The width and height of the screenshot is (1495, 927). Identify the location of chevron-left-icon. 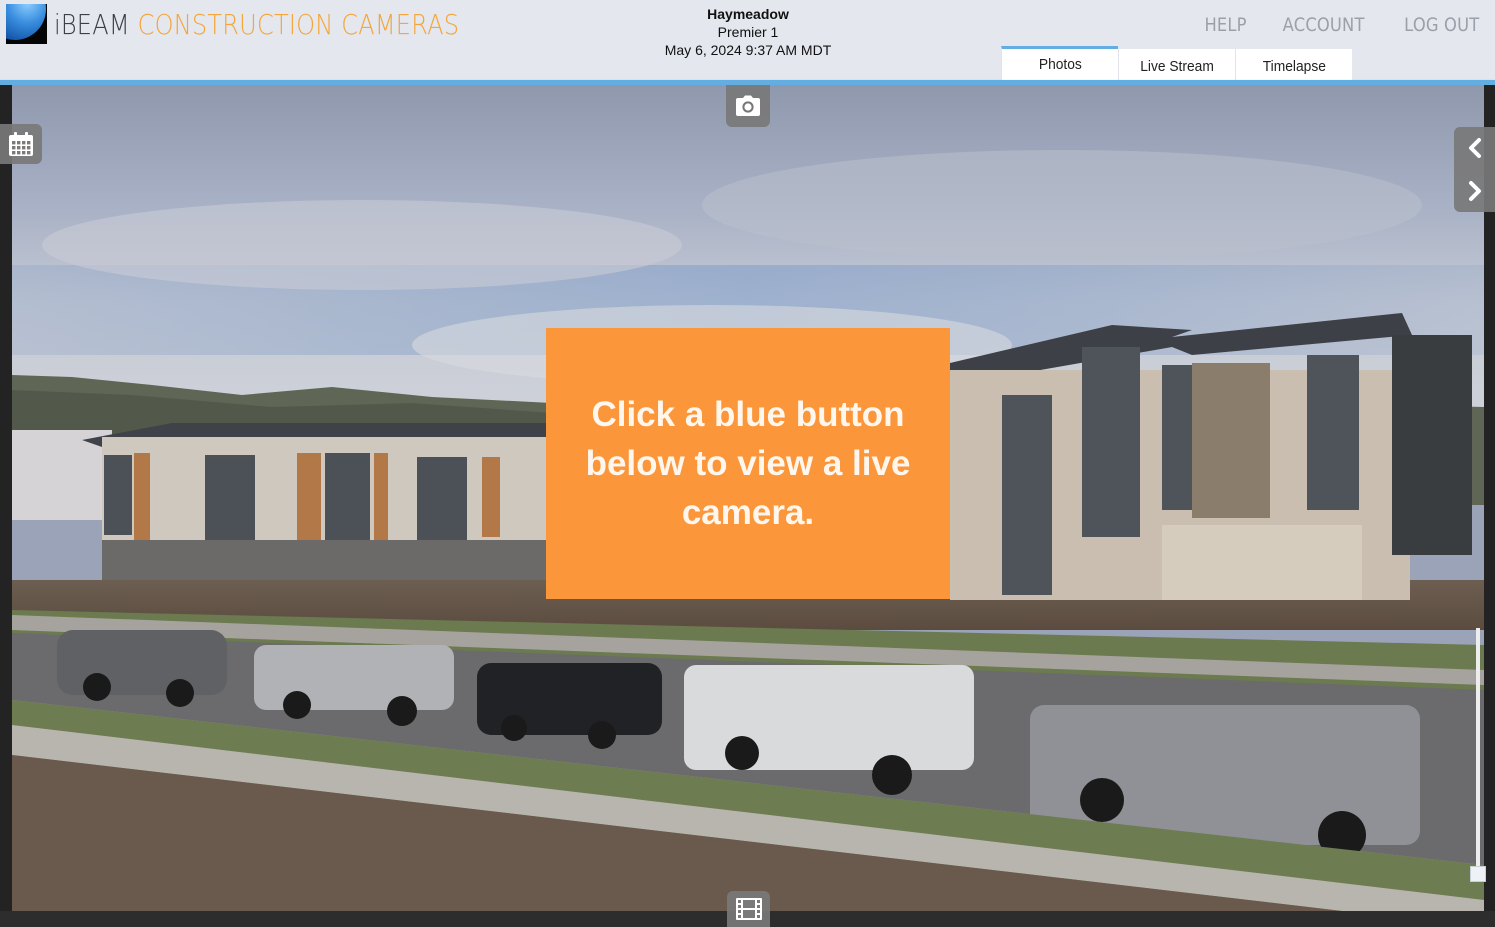
(1474, 148).